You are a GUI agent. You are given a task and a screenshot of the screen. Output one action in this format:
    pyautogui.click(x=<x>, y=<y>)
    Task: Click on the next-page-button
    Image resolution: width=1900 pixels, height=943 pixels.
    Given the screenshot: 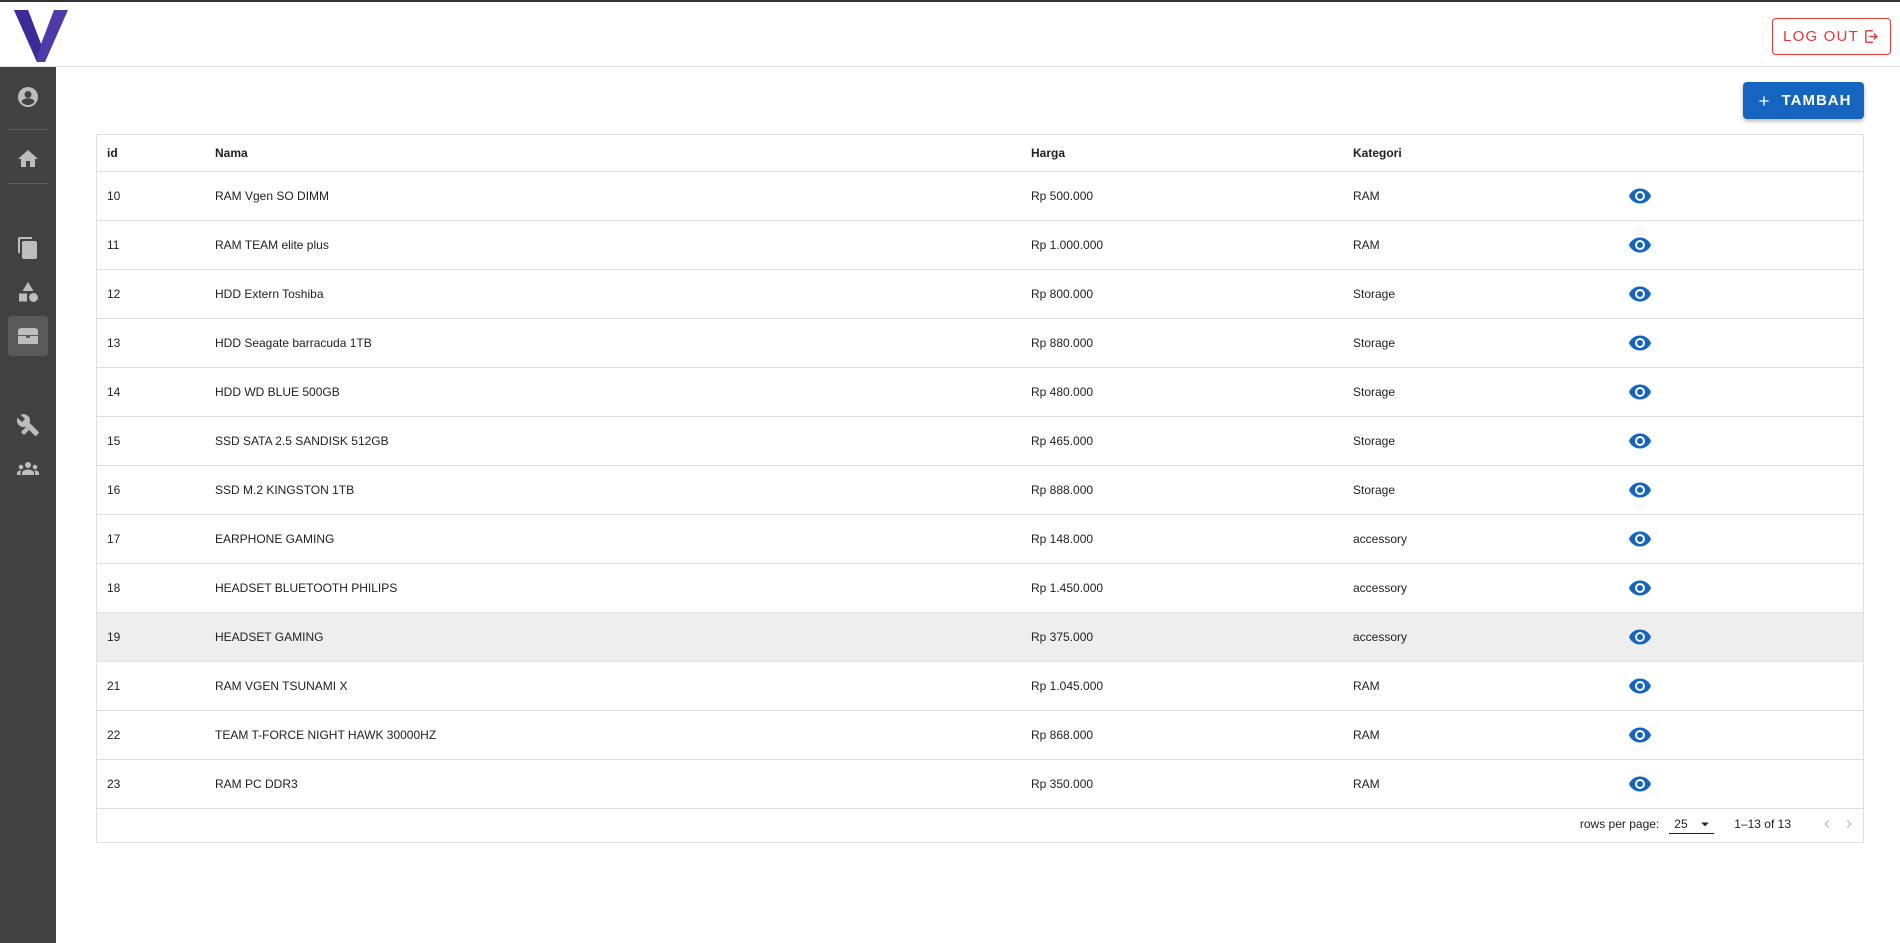 What is the action you would take?
    pyautogui.click(x=1849, y=824)
    